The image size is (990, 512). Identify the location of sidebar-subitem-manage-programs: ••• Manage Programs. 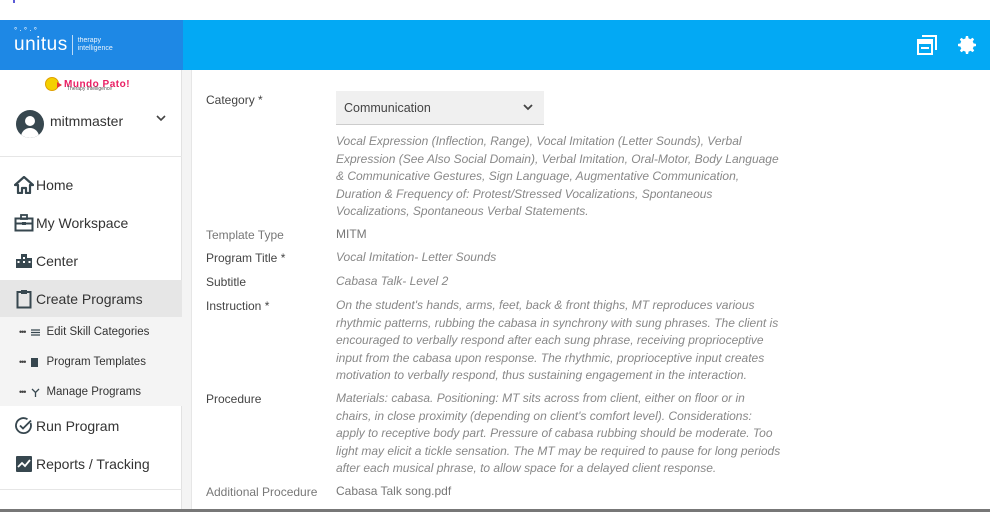
(91, 392).